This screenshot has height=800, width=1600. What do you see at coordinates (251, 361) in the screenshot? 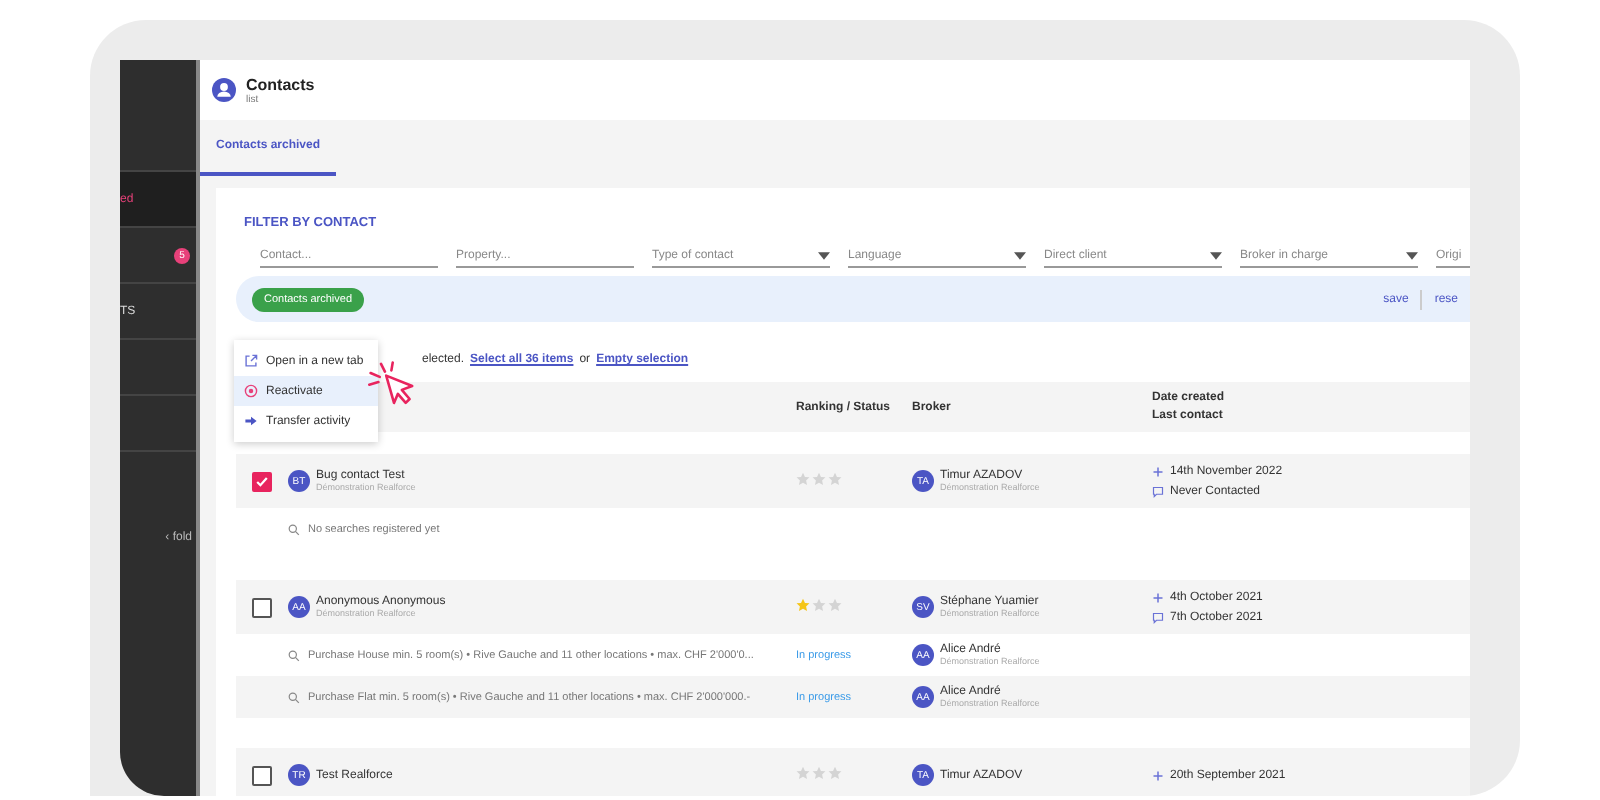
I see `external-link-icon` at bounding box center [251, 361].